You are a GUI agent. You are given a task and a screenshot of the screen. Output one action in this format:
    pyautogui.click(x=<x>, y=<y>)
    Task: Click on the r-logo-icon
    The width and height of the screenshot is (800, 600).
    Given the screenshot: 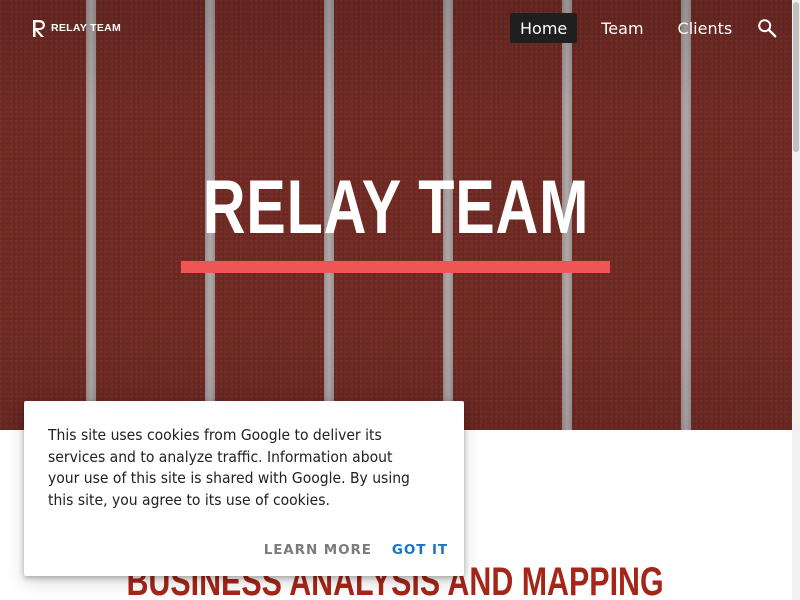 What is the action you would take?
    pyautogui.click(x=39, y=28)
    